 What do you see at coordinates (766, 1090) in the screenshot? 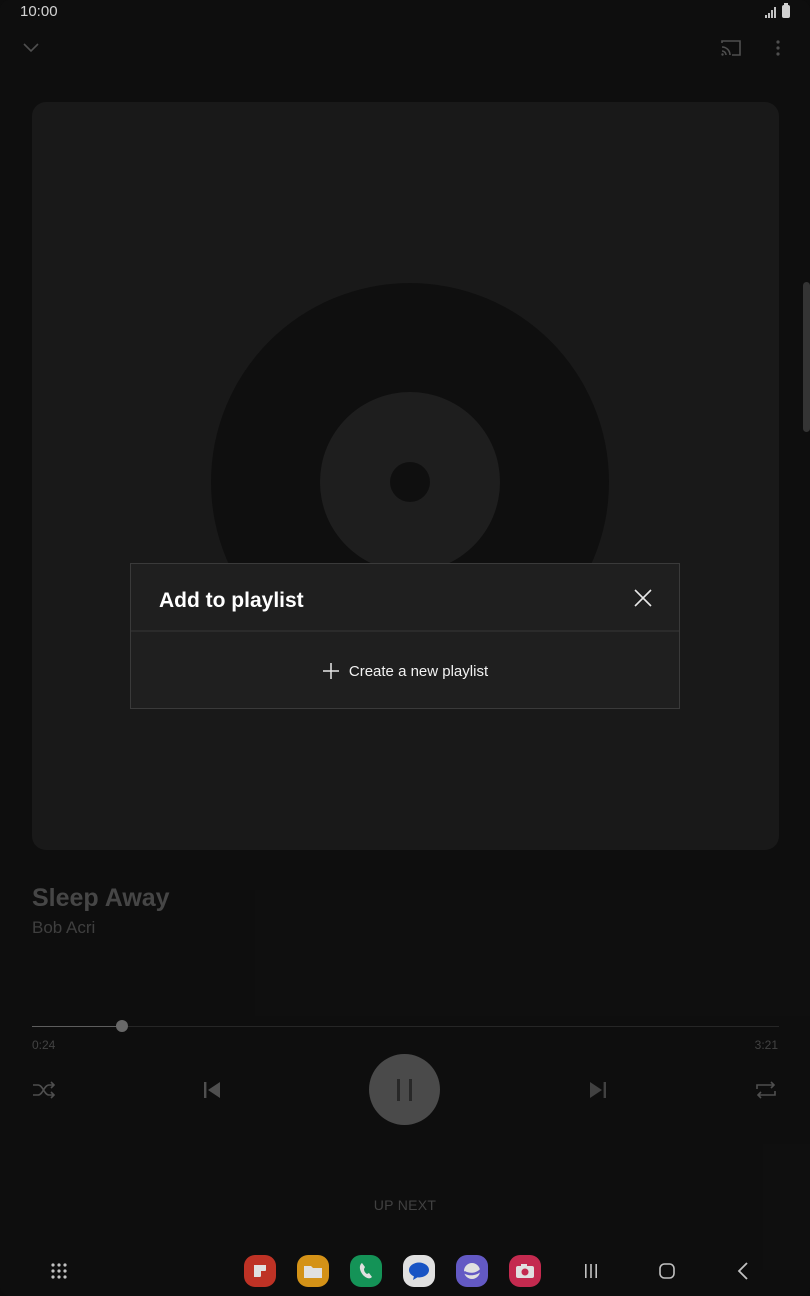
I see `repeat-icon` at bounding box center [766, 1090].